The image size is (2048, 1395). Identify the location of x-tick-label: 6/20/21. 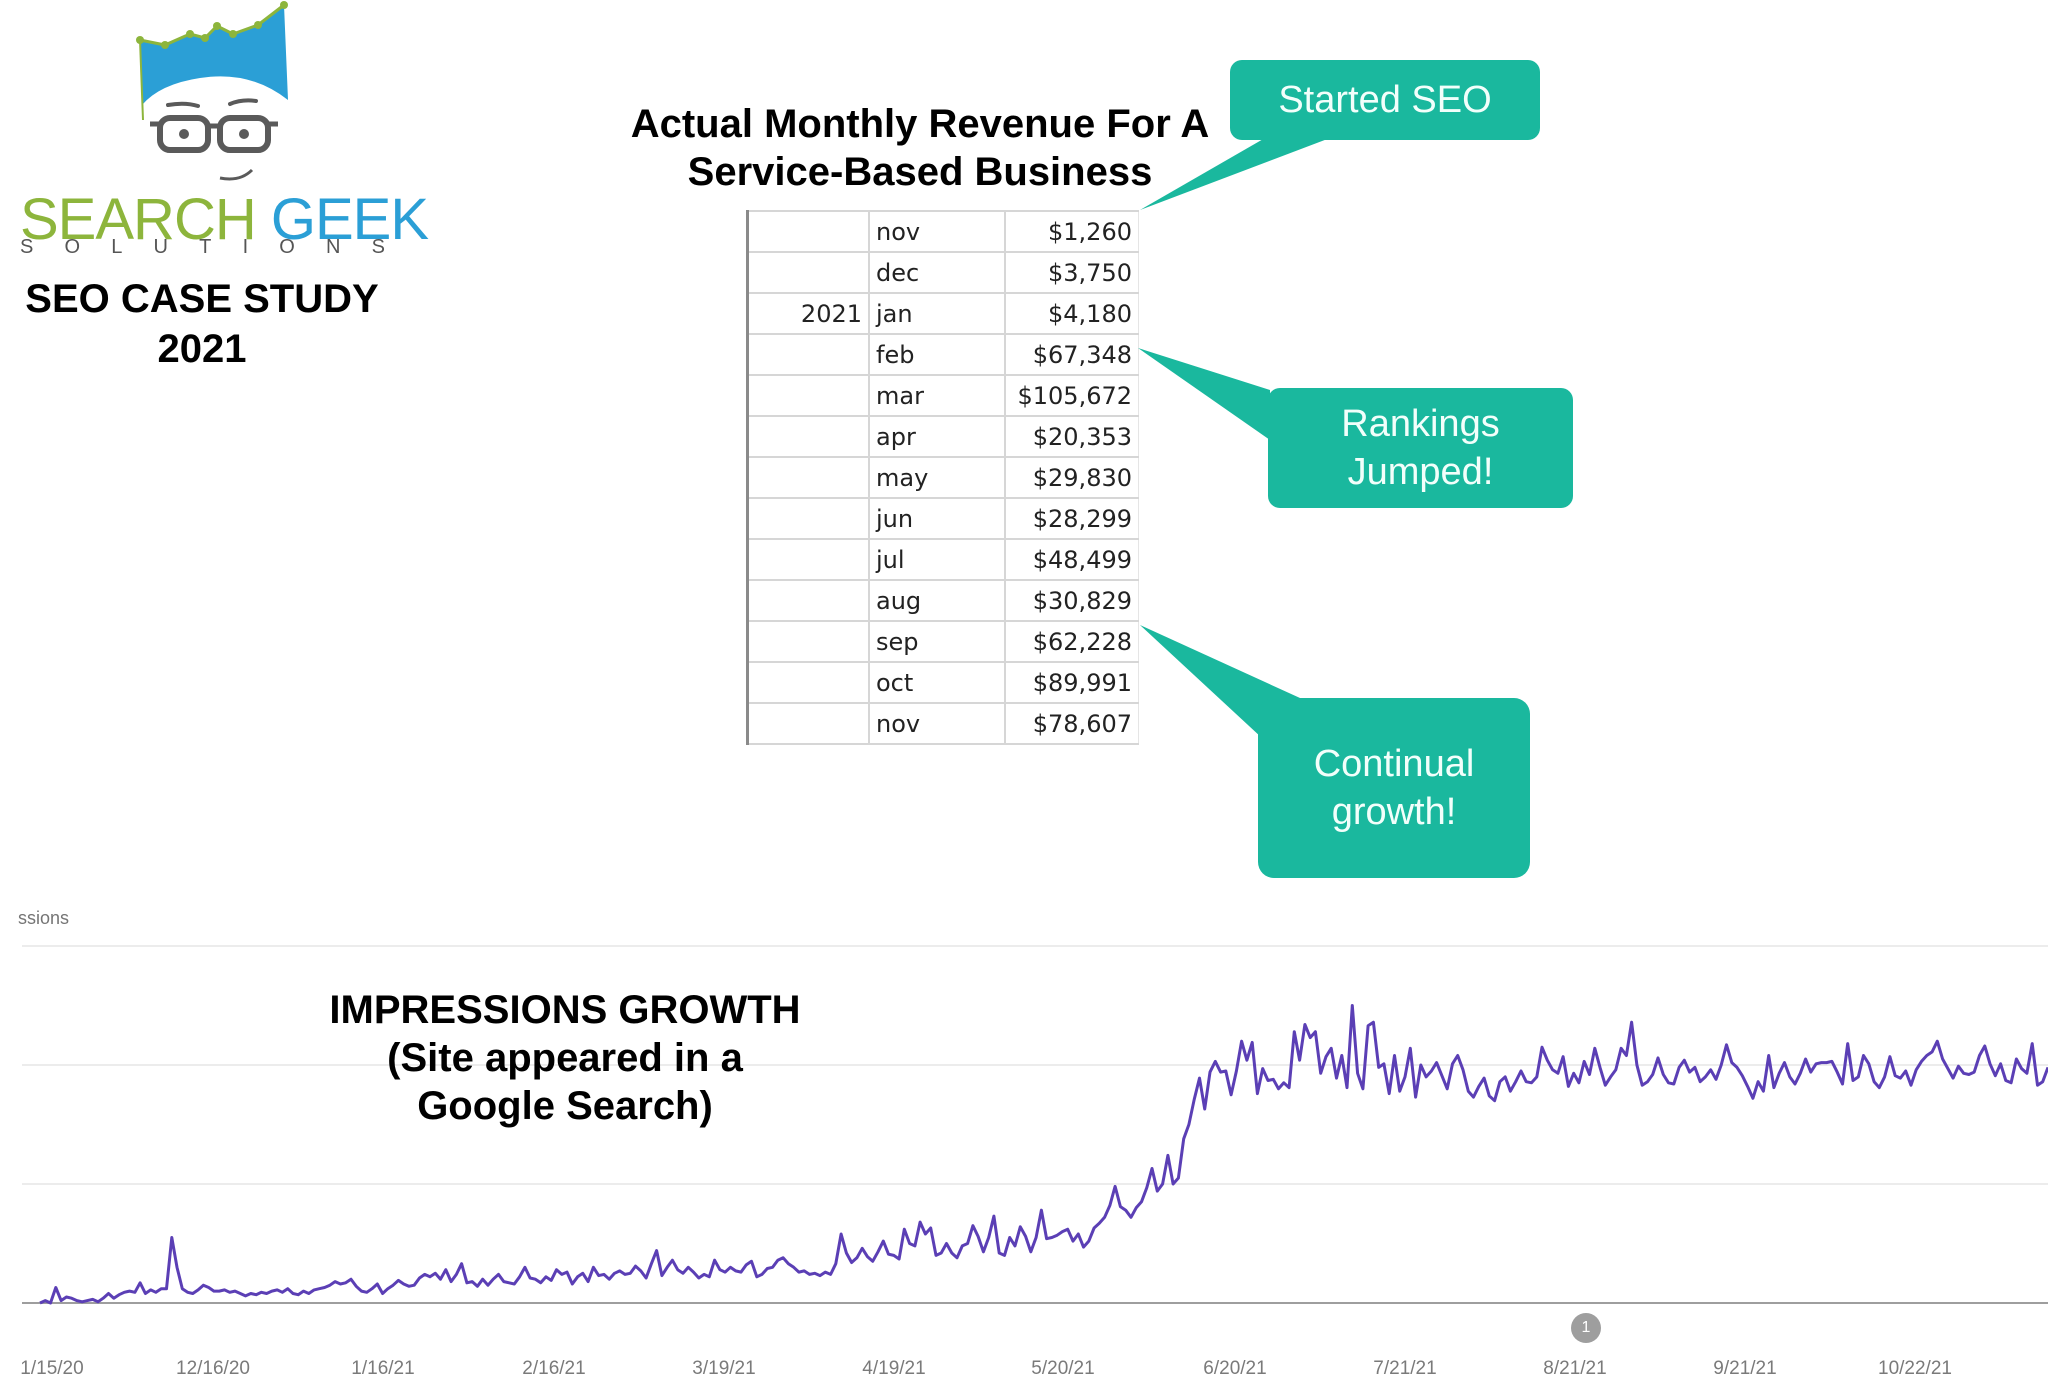
(1235, 1368).